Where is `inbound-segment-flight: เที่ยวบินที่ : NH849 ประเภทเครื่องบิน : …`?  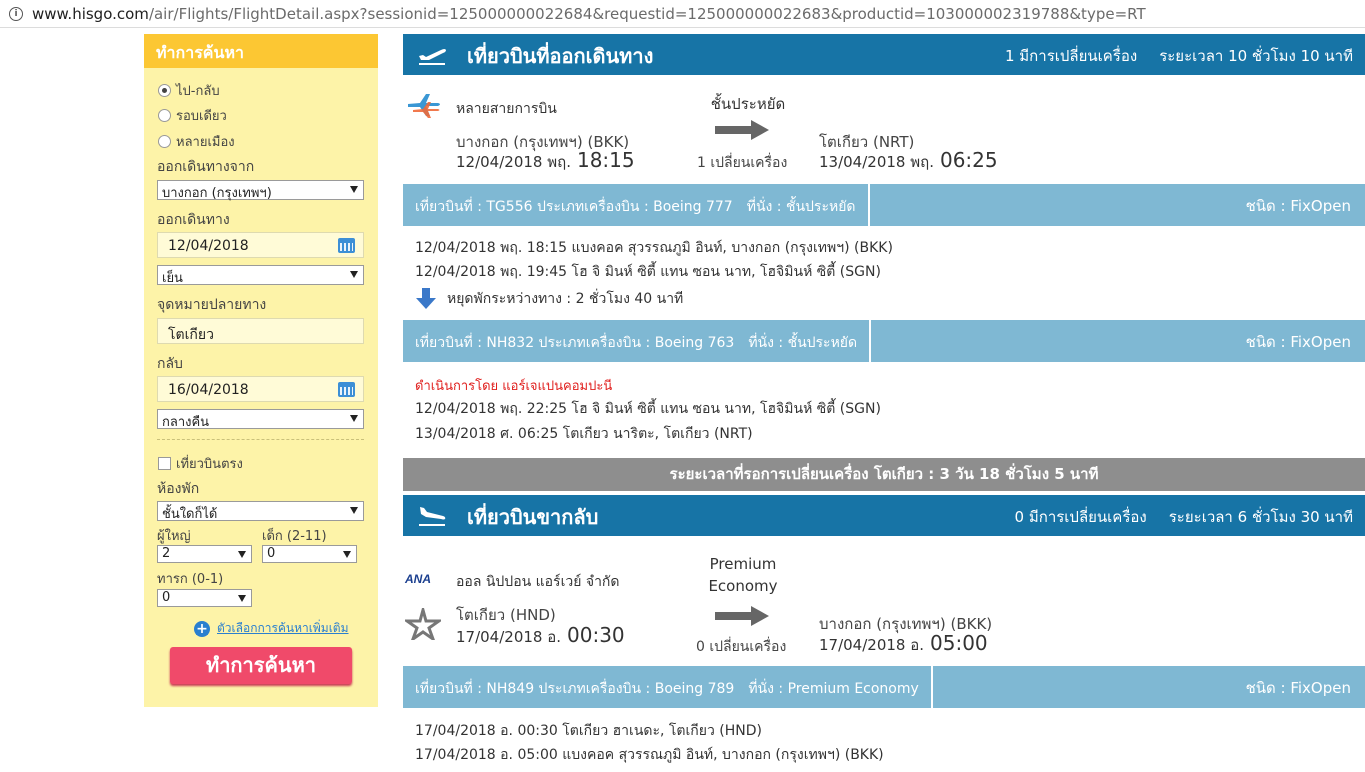
inbound-segment-flight: เที่ยวบินที่ : NH849 ประเภทเครื่องบิน : … is located at coordinates (575, 689).